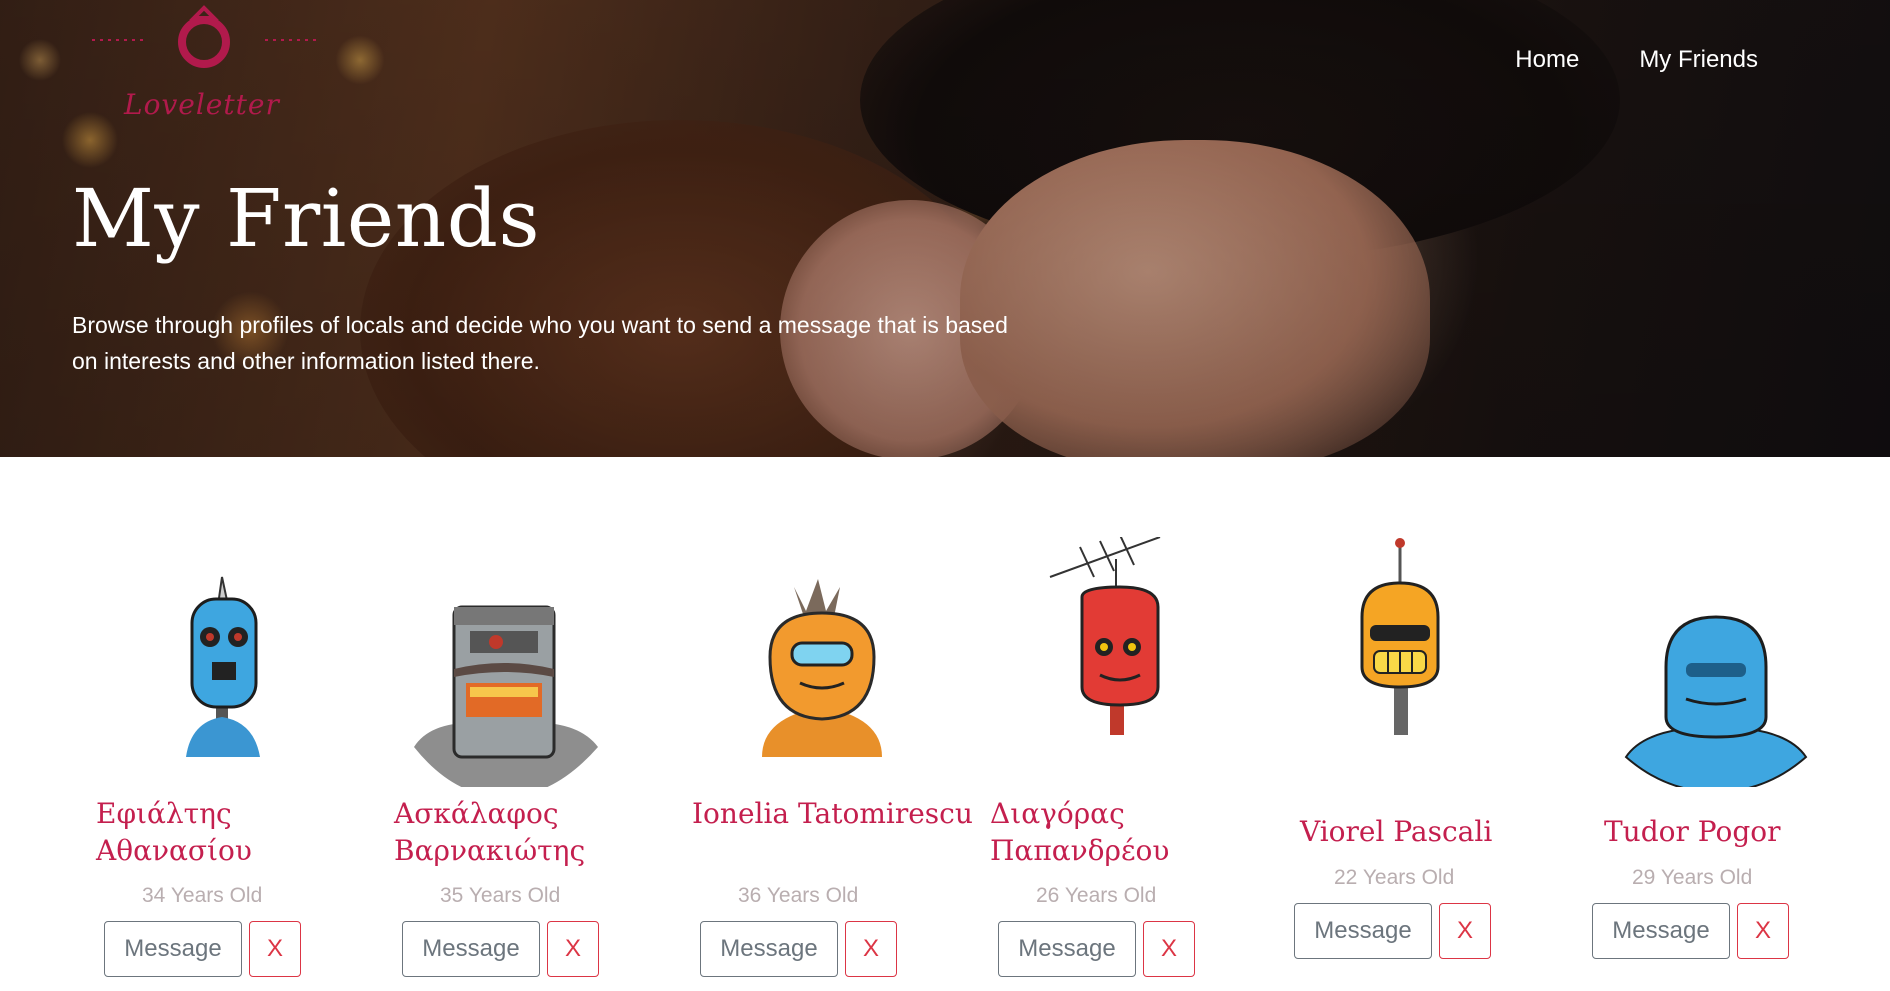  I want to click on friend-age: 36 Years Old, so click(798, 895).